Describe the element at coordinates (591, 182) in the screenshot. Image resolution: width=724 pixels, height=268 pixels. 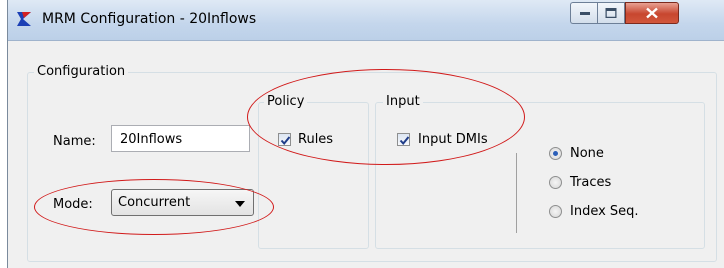
I see `traces-radio-label: Traces` at that location.